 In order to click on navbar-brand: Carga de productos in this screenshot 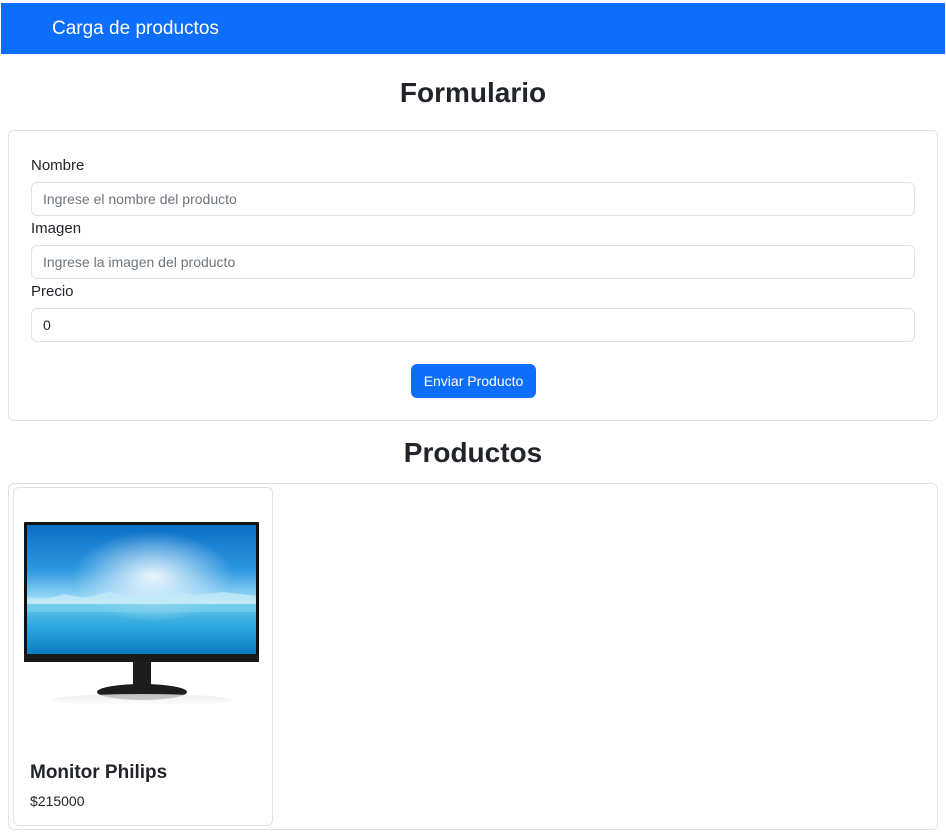, I will do `click(135, 28)`.